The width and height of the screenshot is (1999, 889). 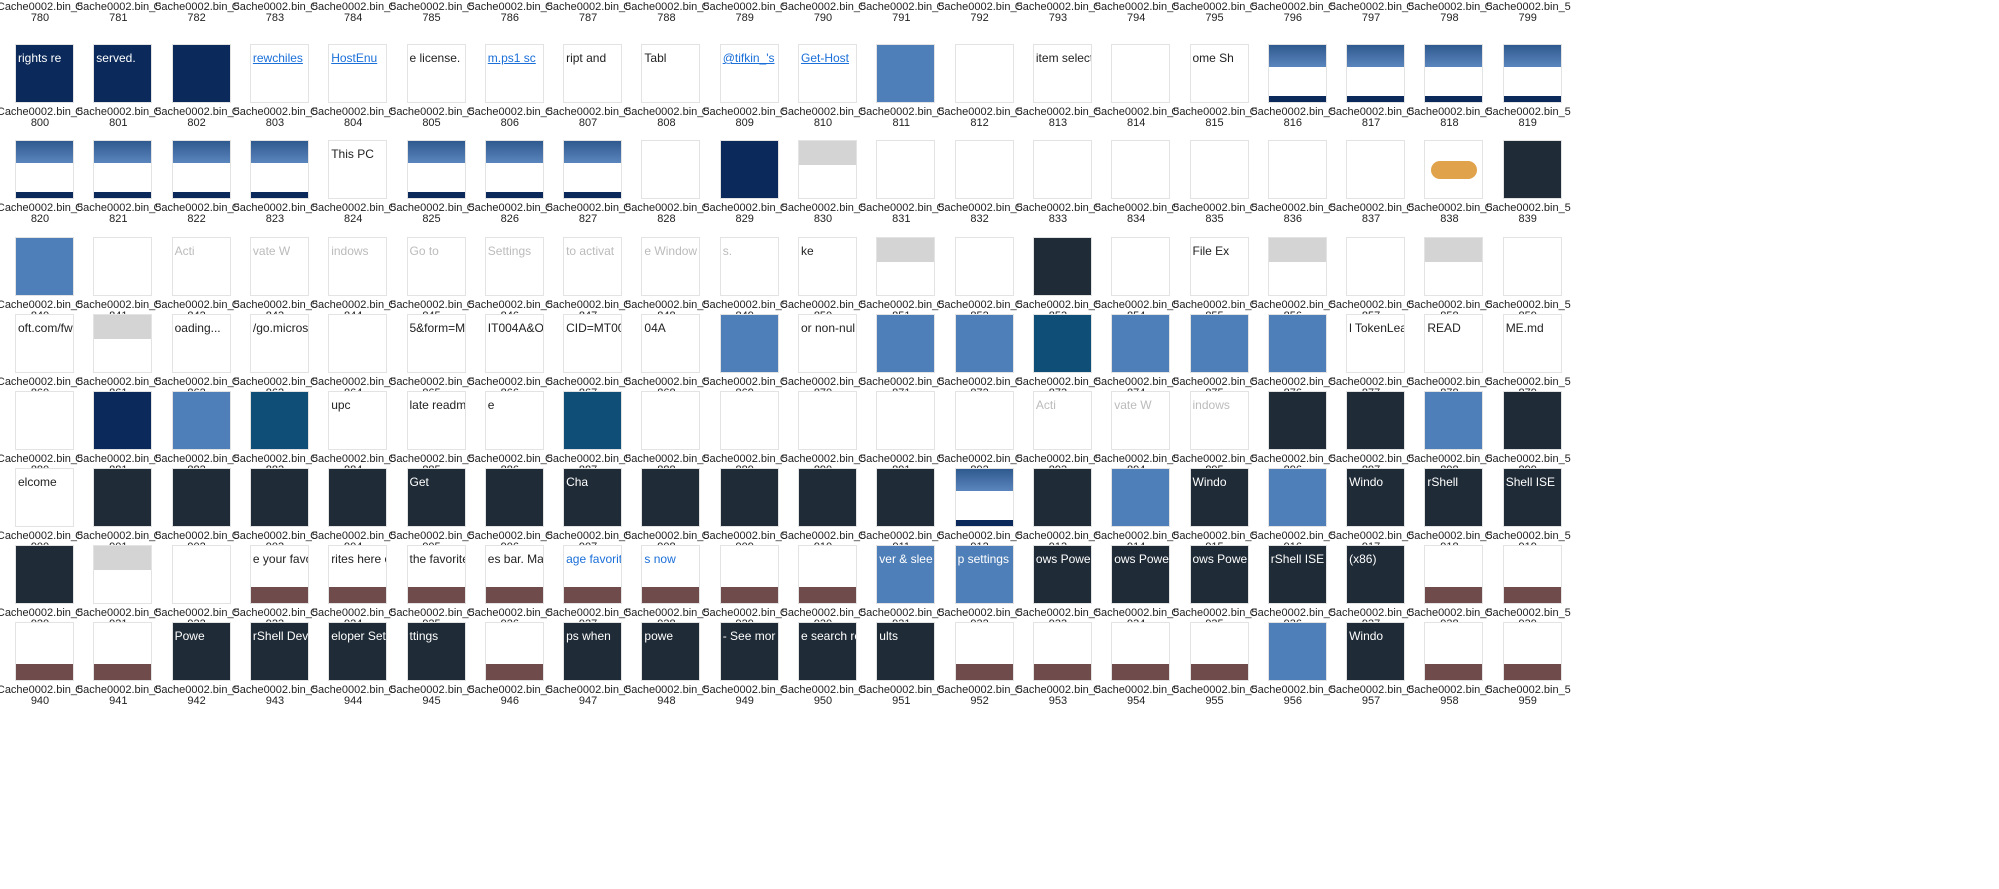 What do you see at coordinates (906, 651) in the screenshot?
I see `file-thumbnail: ults` at bounding box center [906, 651].